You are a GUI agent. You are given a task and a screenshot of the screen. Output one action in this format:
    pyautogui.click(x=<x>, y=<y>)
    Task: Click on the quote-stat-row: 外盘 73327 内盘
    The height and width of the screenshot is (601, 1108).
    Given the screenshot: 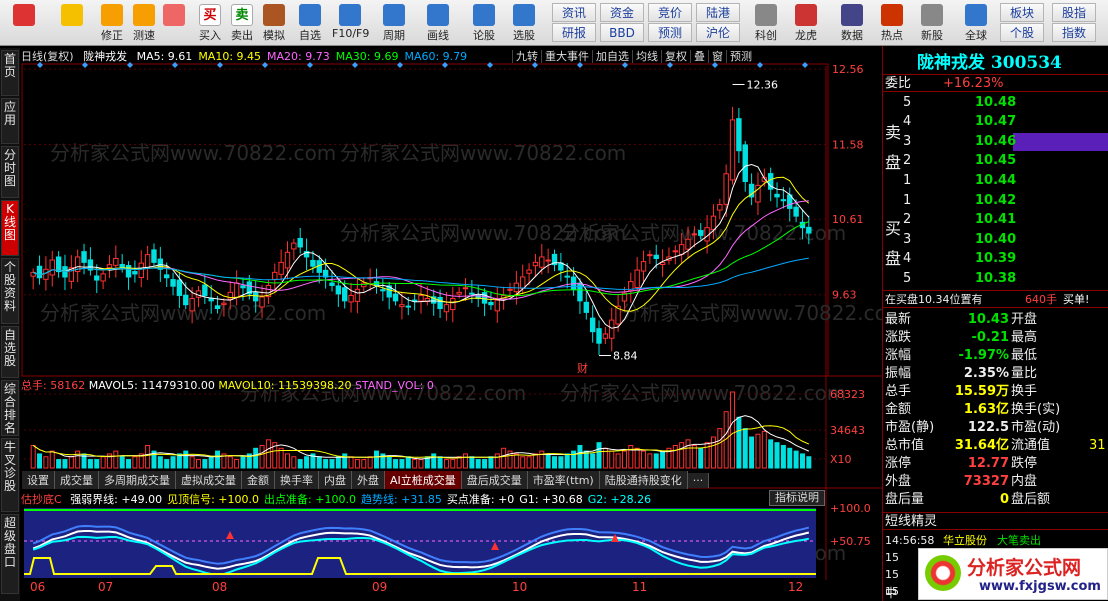 What is the action you would take?
    pyautogui.click(x=995, y=482)
    